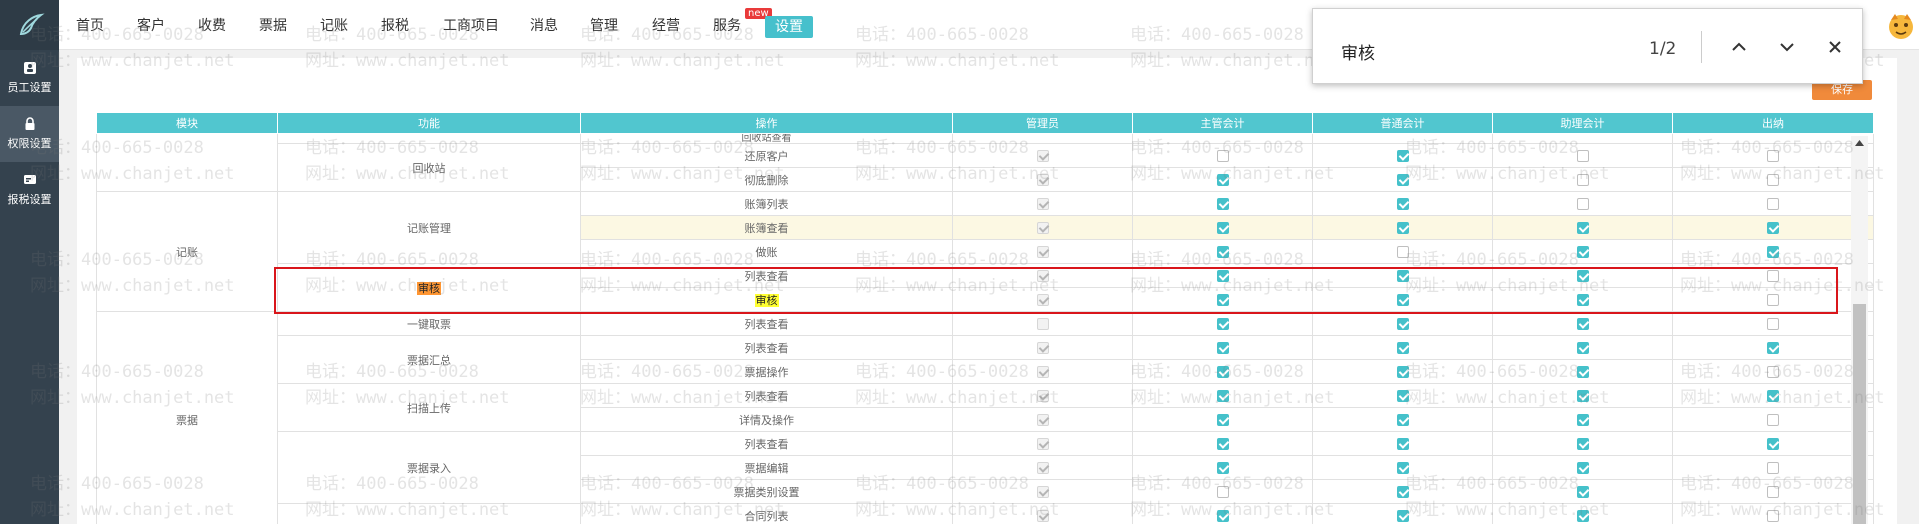 This screenshot has width=1919, height=524. What do you see at coordinates (90, 26) in the screenshot?
I see `nav-home: 首页` at bounding box center [90, 26].